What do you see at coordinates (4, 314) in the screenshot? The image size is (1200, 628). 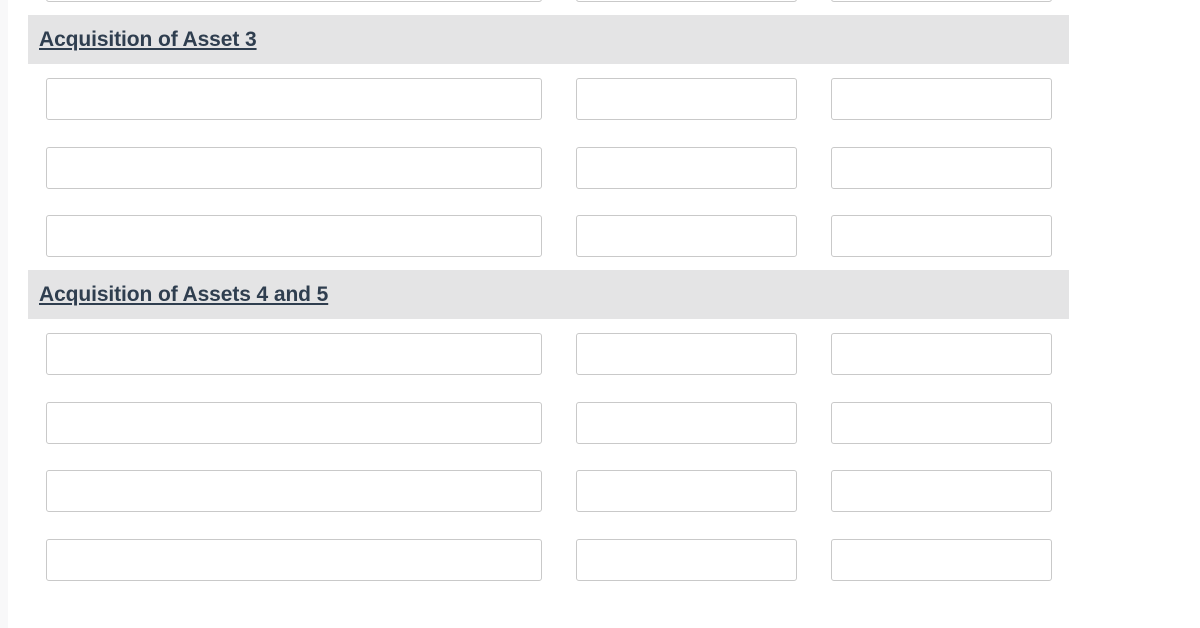 I see `page-edge-strip` at bounding box center [4, 314].